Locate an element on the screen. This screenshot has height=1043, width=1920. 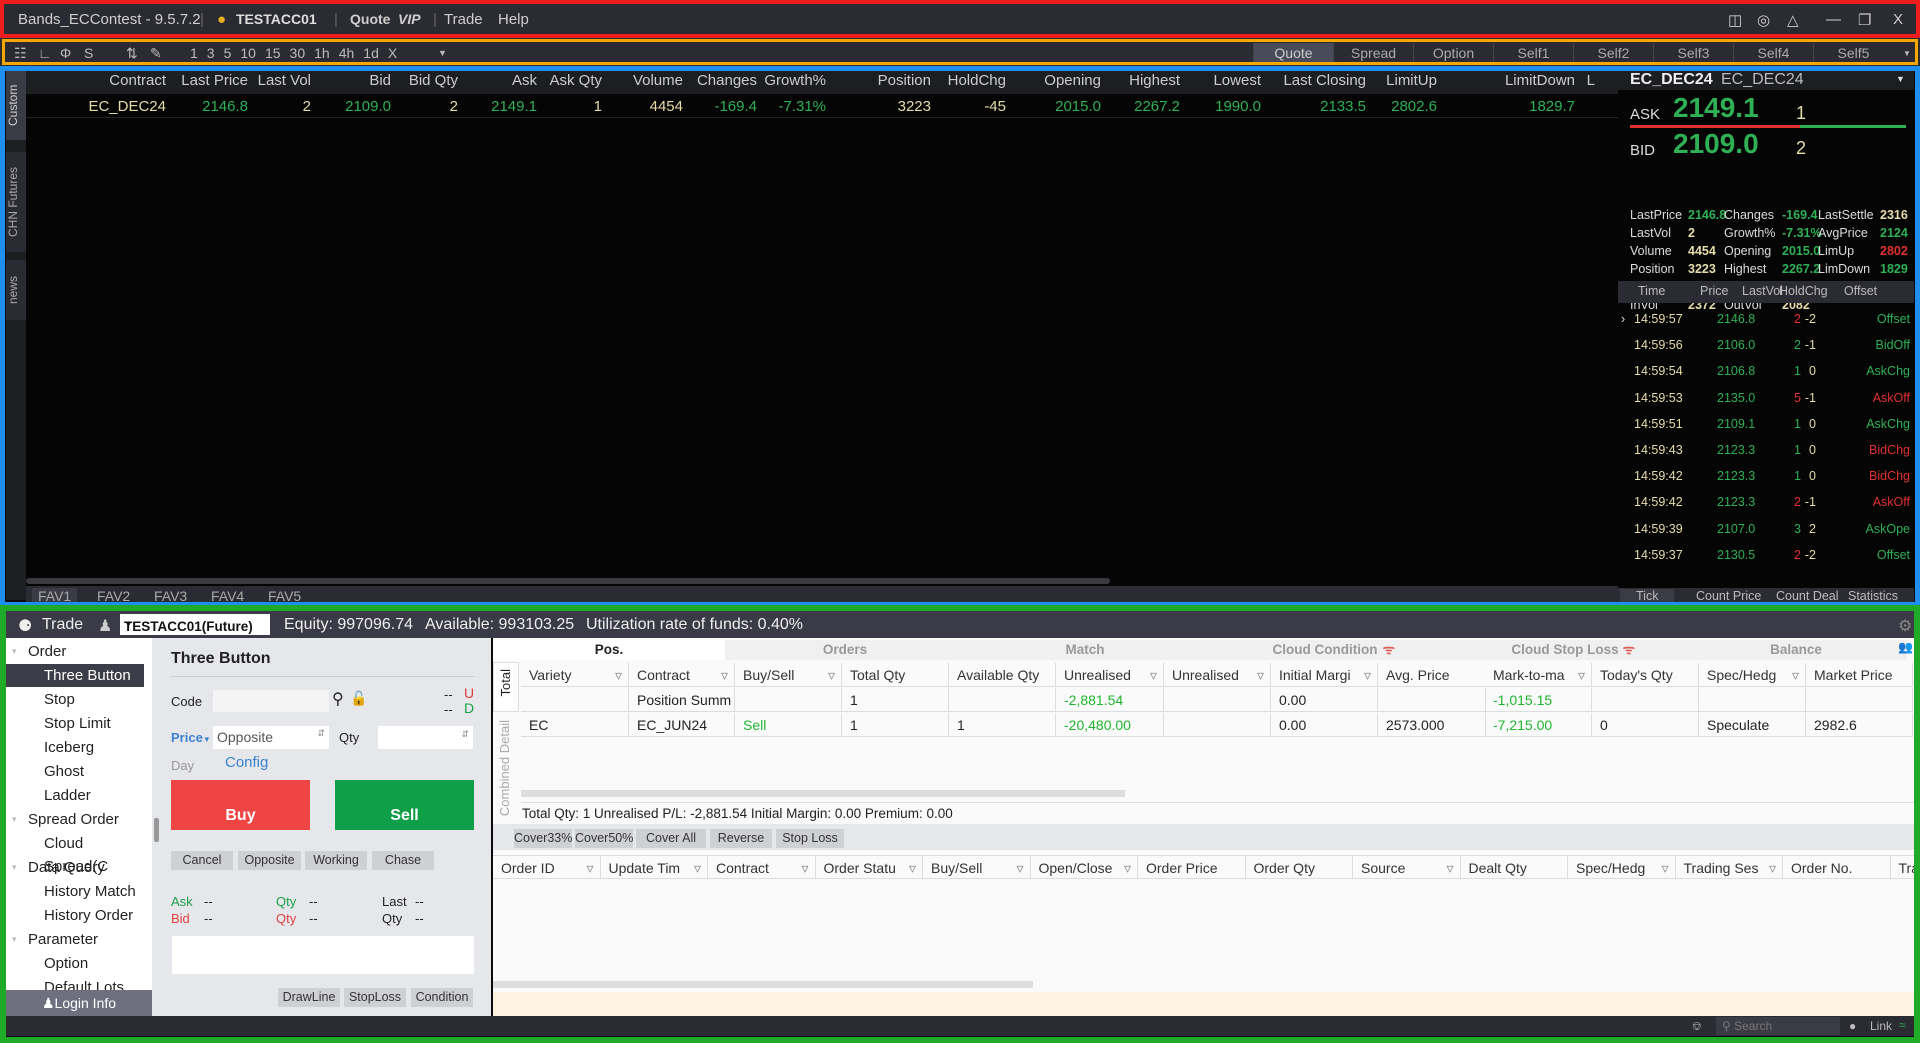
chase-button: Chase is located at coordinates (403, 860).